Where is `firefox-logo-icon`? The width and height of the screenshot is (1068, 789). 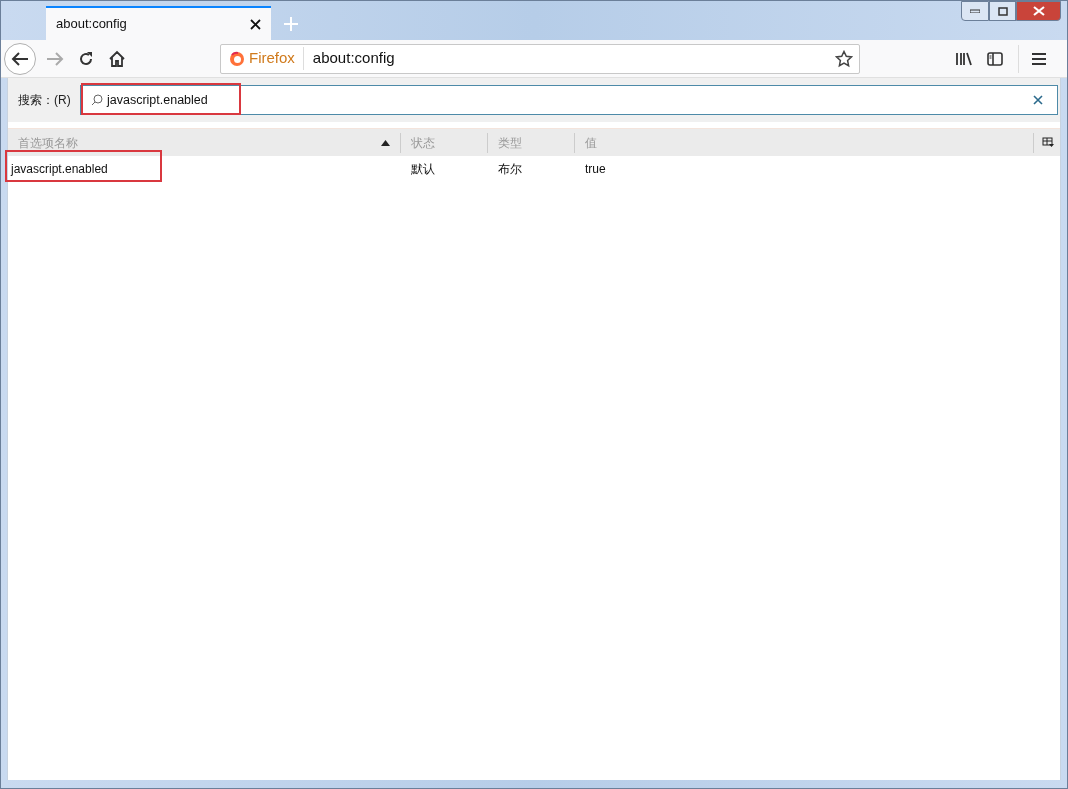 firefox-logo-icon is located at coordinates (237, 58).